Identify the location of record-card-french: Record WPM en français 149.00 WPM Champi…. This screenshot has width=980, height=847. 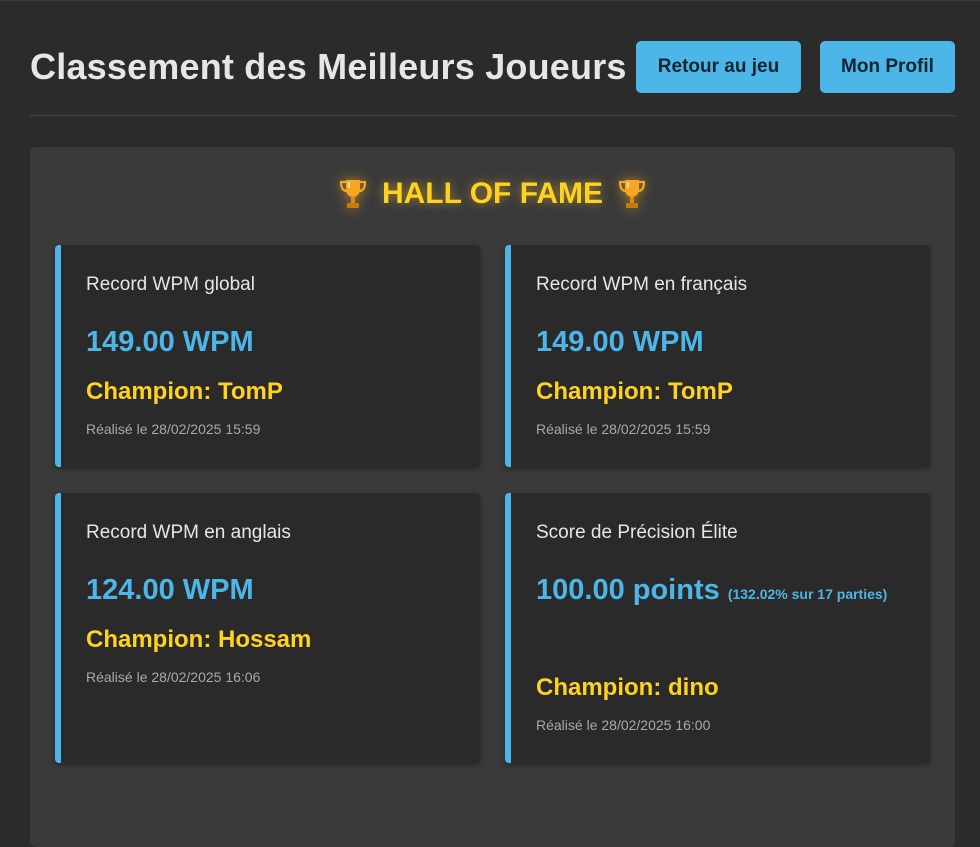
(717, 356).